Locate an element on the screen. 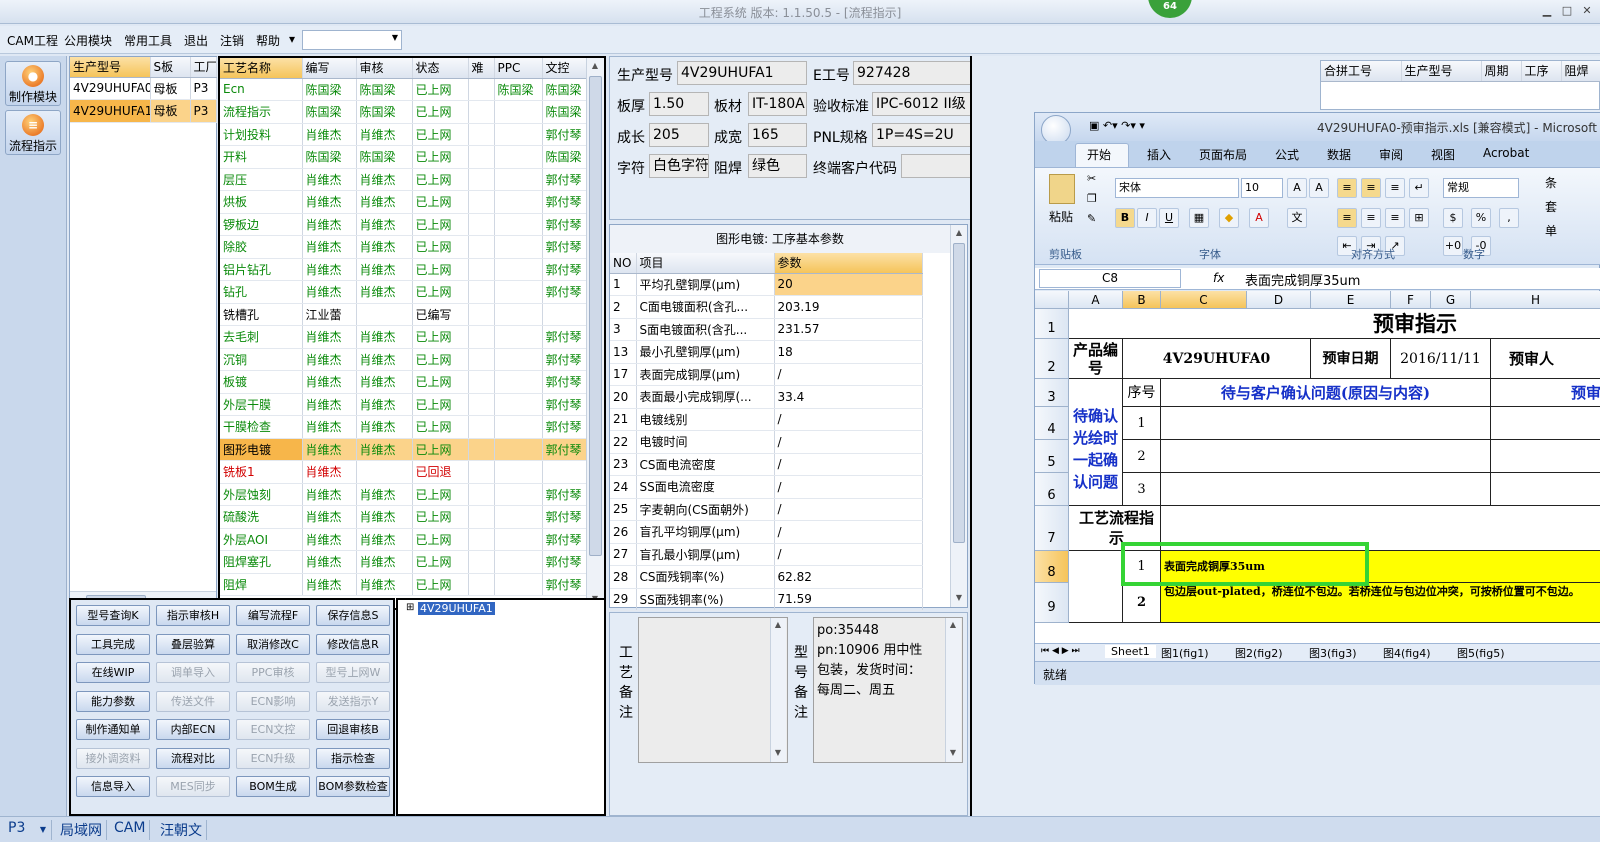 The height and width of the screenshot is (842, 1600). align-top-icon: ≡ is located at coordinates (1347, 188).